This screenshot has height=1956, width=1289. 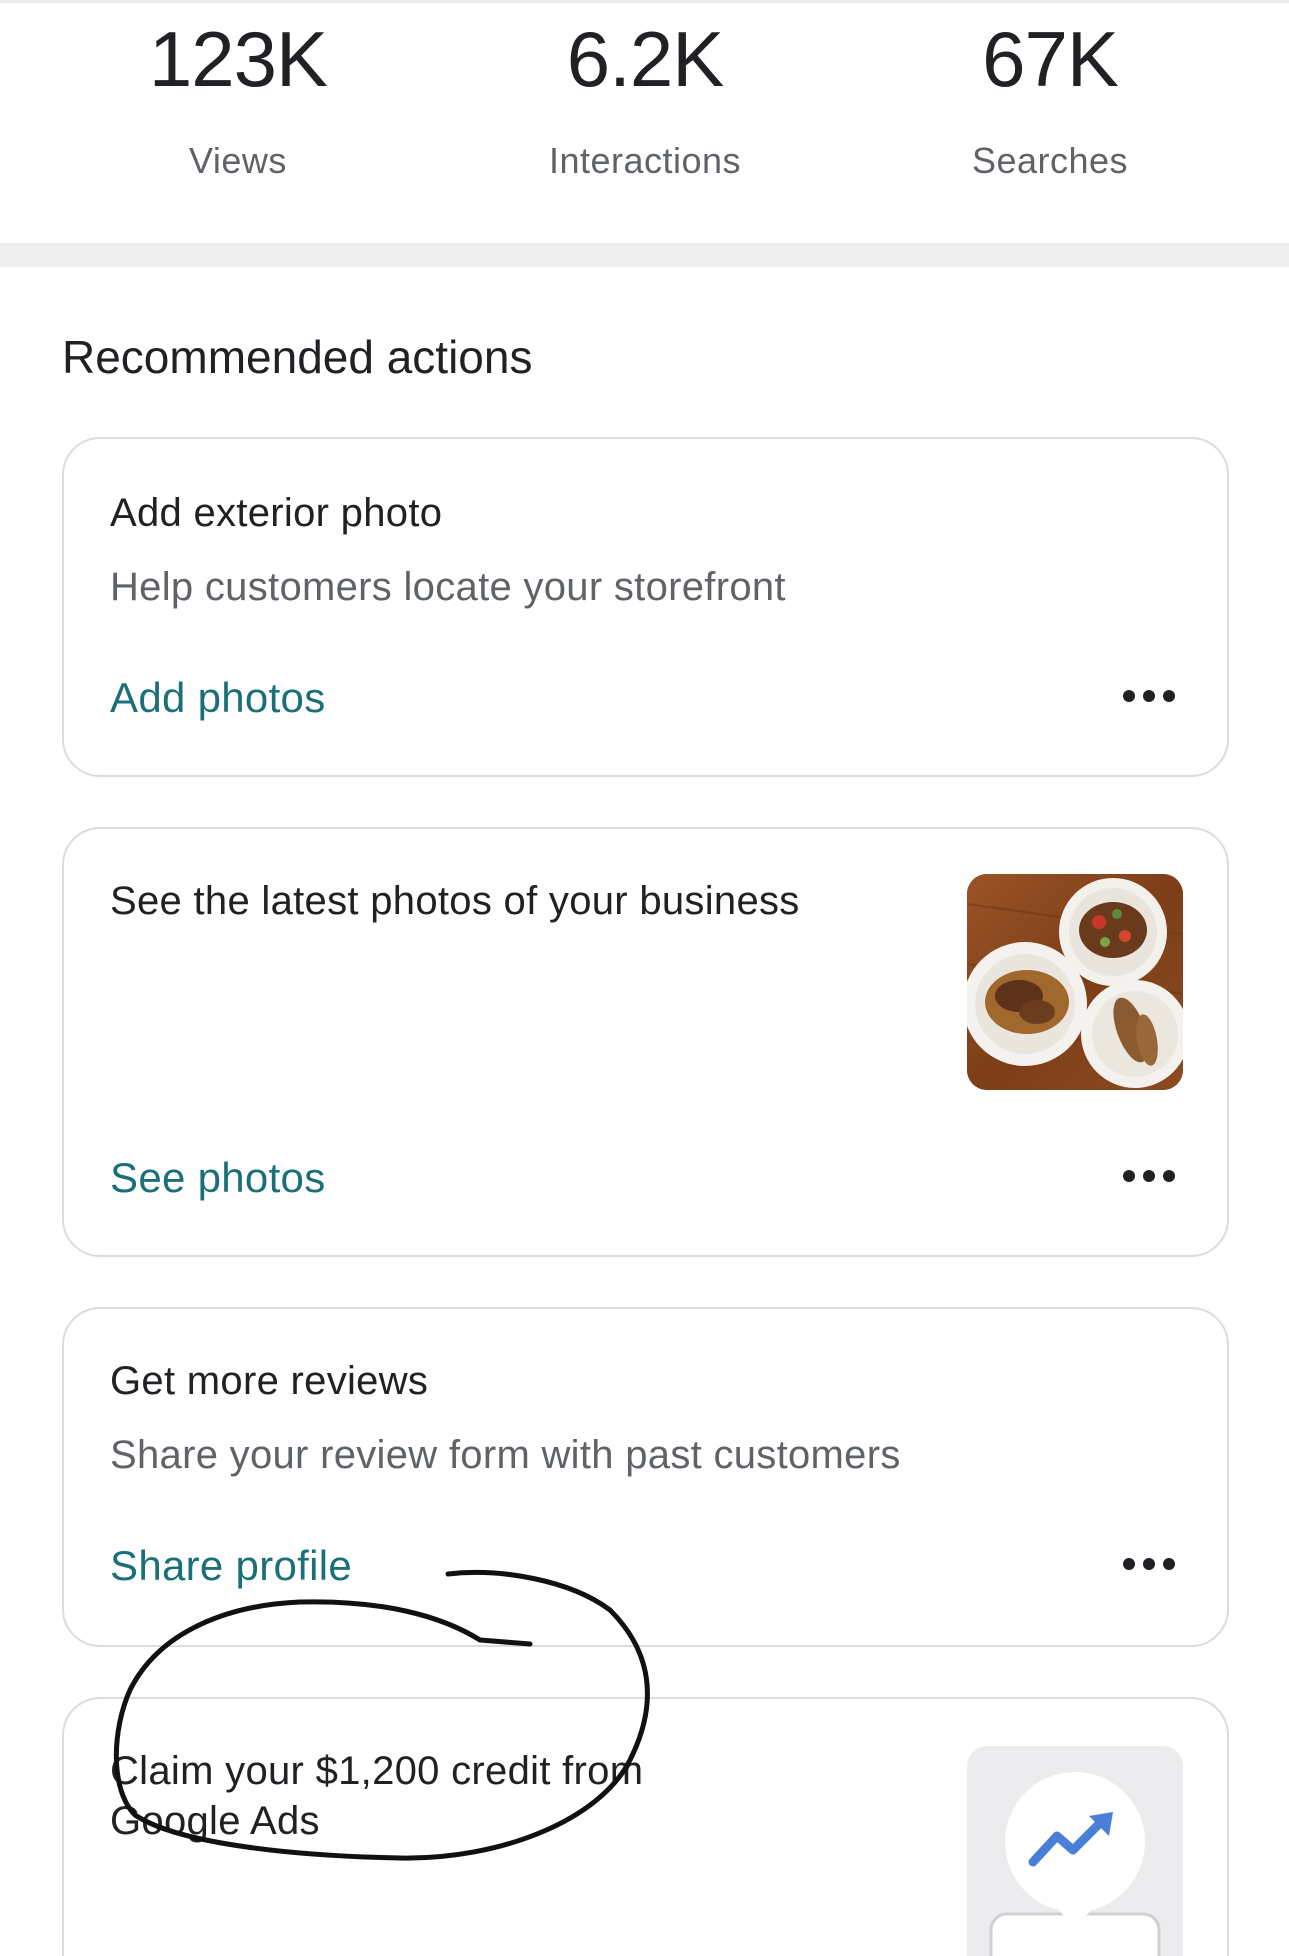 I want to click on section-divider, so click(x=644, y=255).